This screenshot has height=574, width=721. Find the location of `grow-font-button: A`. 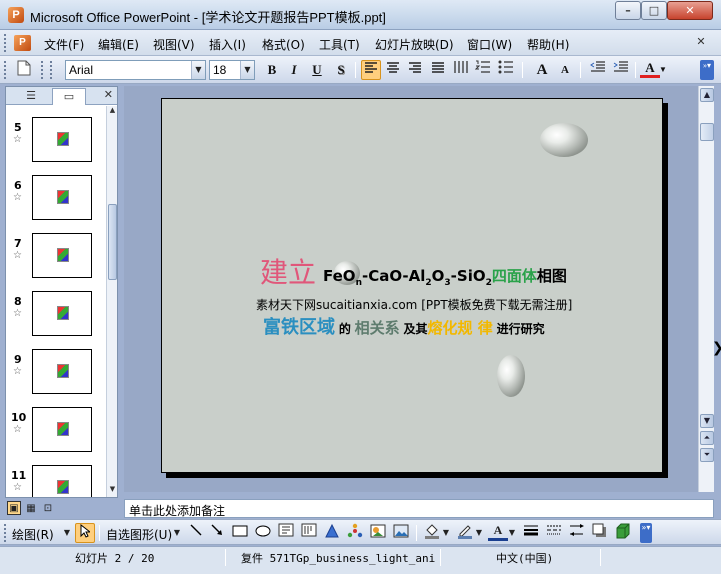

grow-font-button: A is located at coordinates (542, 70).